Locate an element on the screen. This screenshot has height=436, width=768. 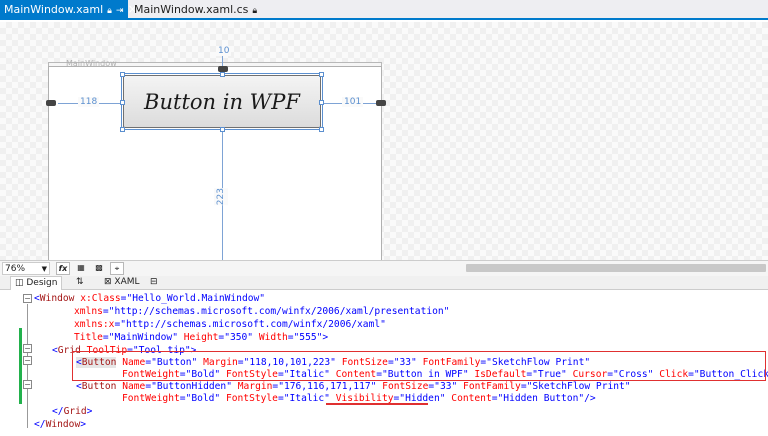
split-view-tabs: ◫ Design ⇅ ⊠ XAML ⊟ is located at coordinates (384, 283).